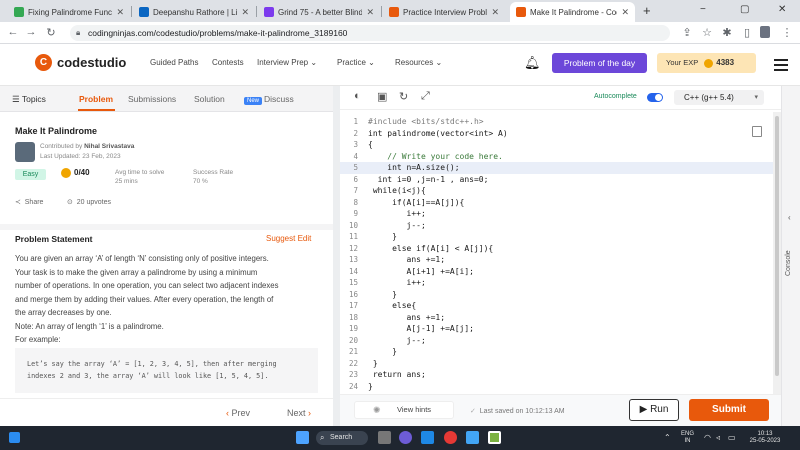  I want to click on code-line: 2 int palindrome(vector<int> A), so click(556, 134).